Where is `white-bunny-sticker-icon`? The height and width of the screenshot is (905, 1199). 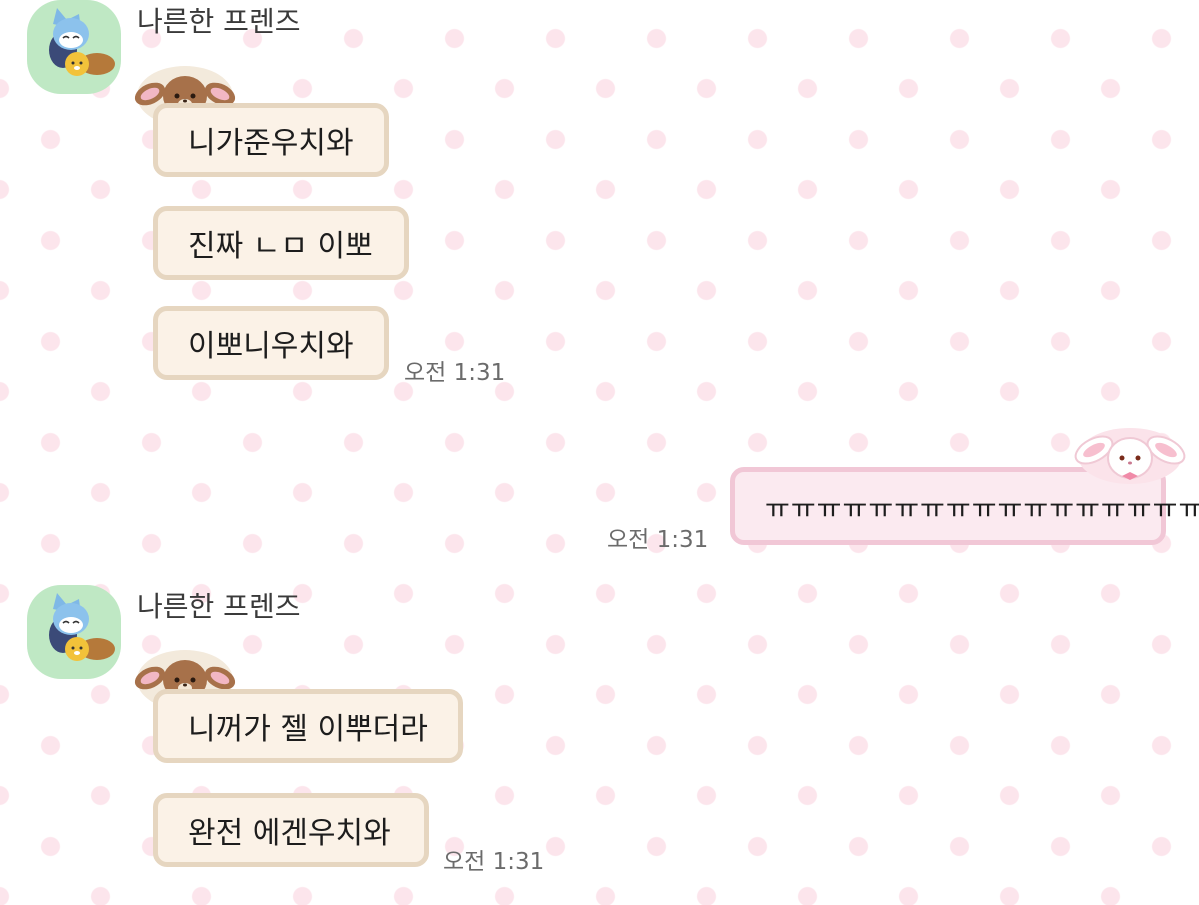
white-bunny-sticker-icon is located at coordinates (1130, 456).